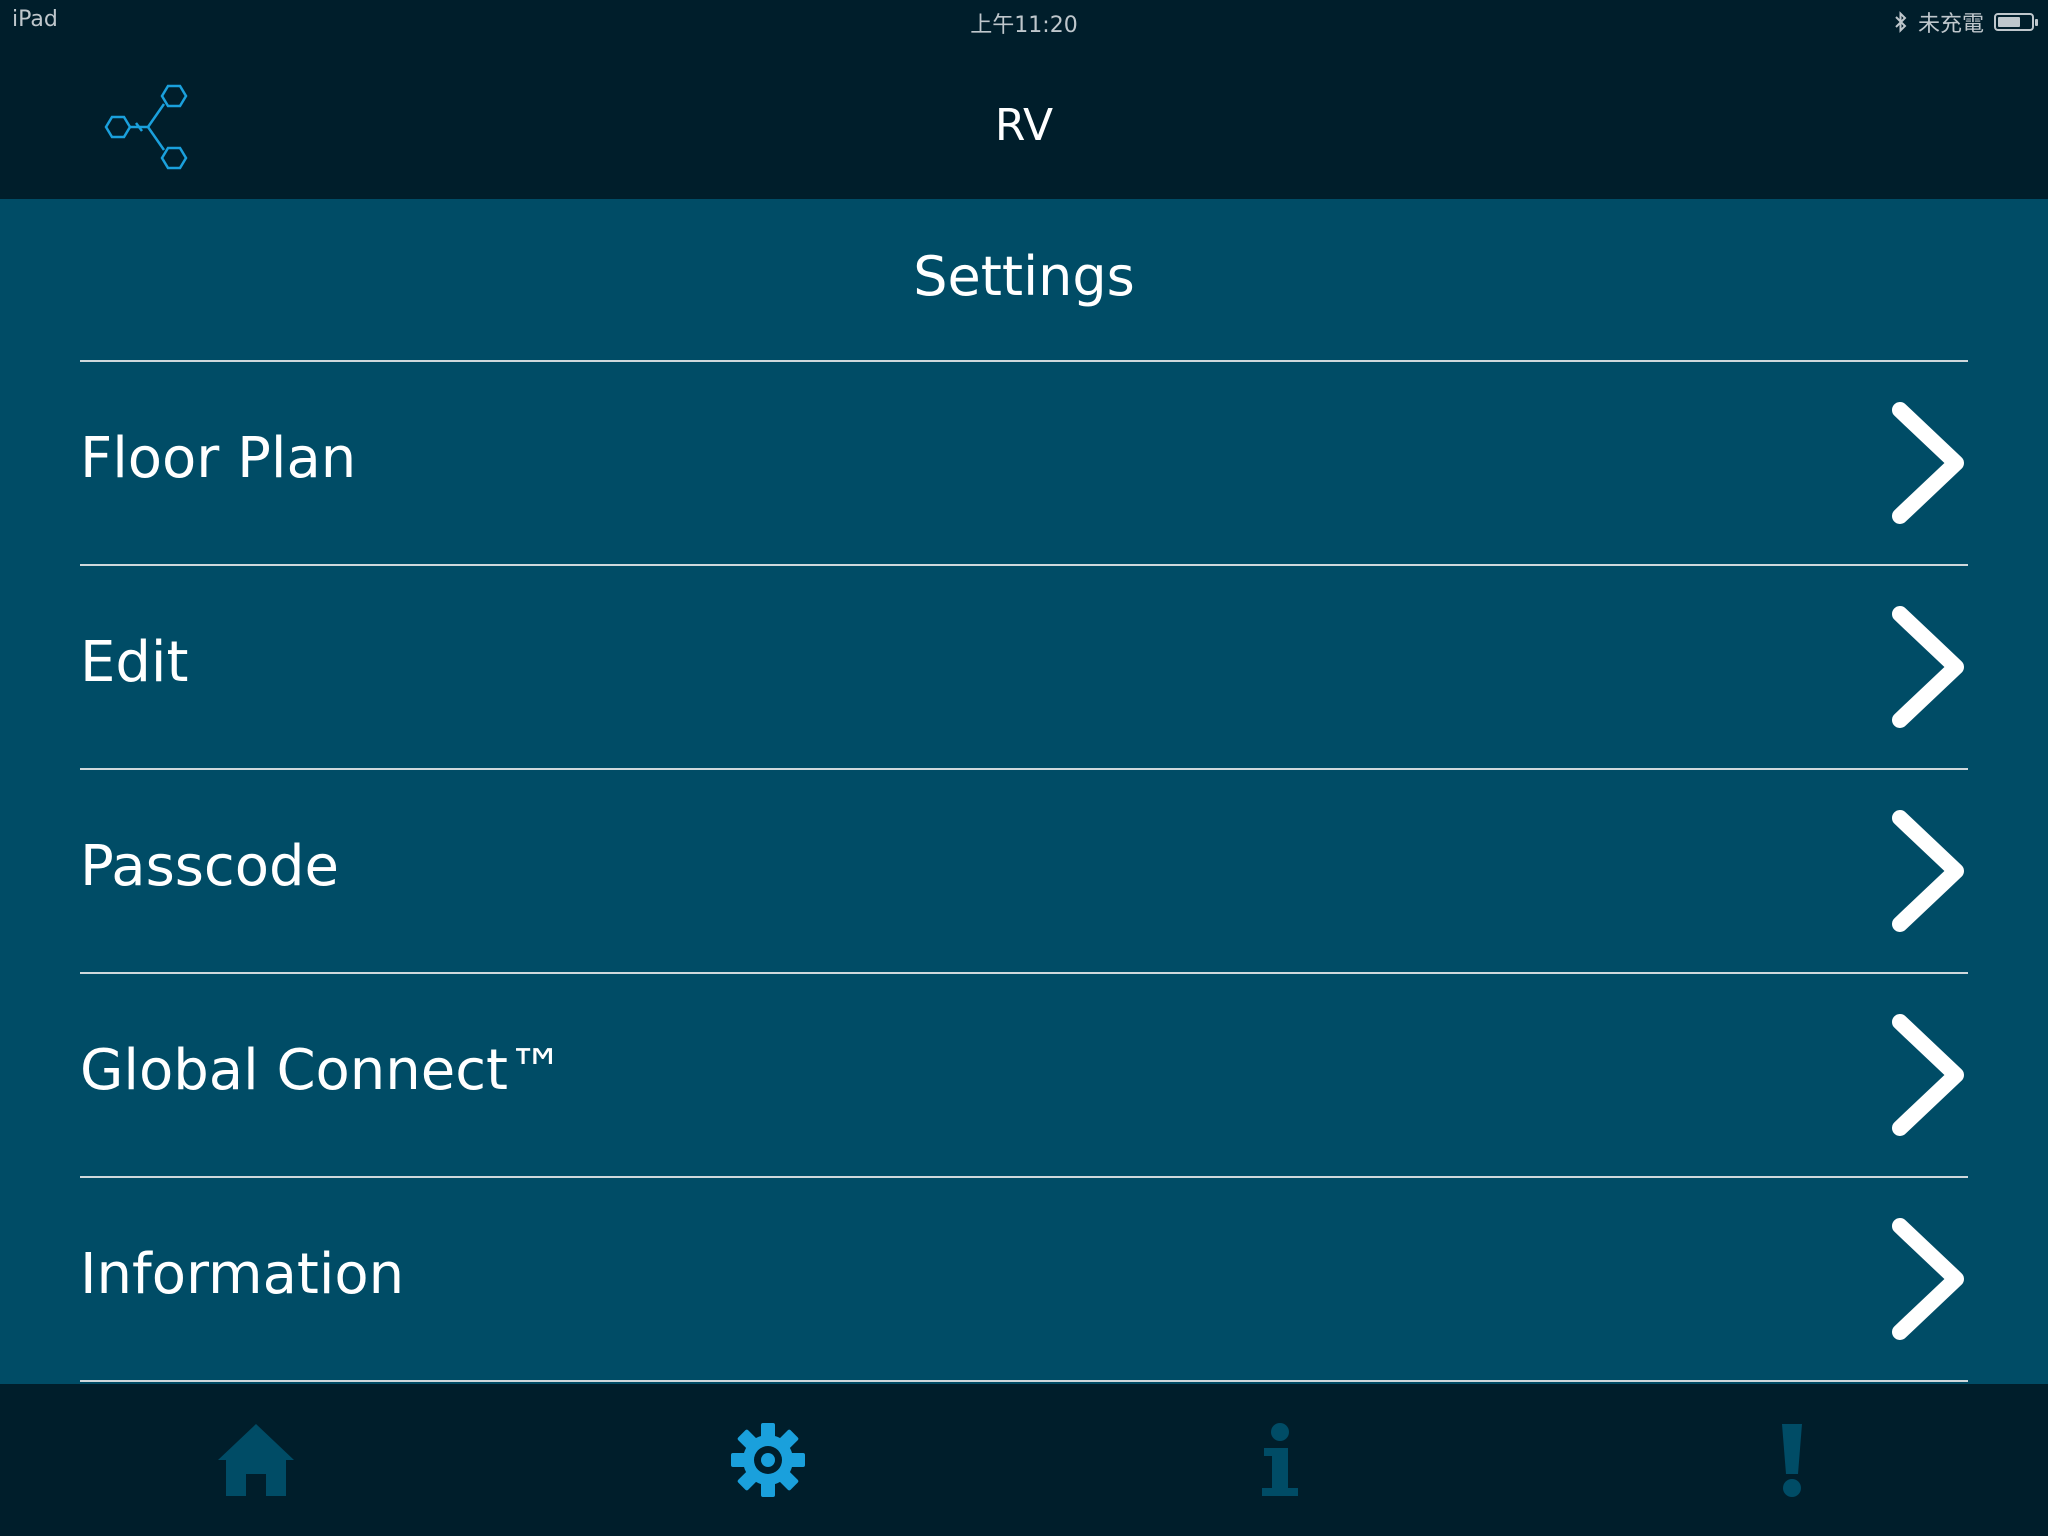 The height and width of the screenshot is (1536, 2048). What do you see at coordinates (1024, 25) in the screenshot?
I see `status-time: 上午11:20` at bounding box center [1024, 25].